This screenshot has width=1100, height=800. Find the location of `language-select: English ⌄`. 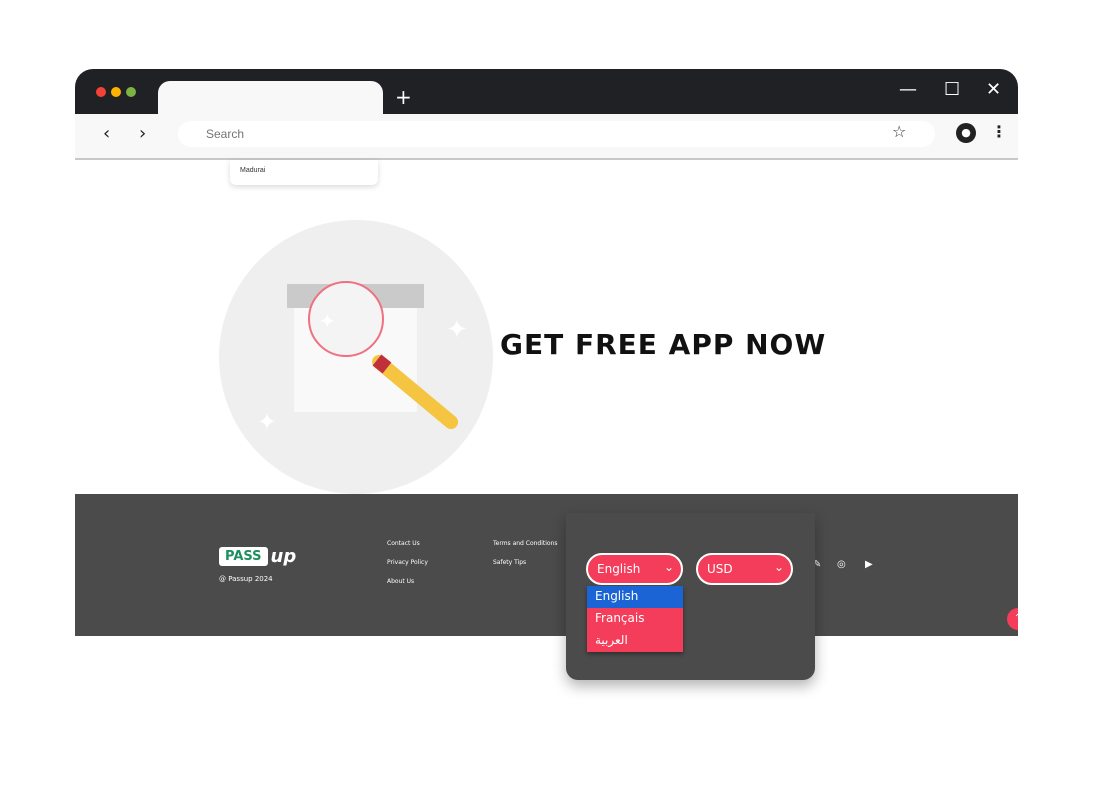

language-select: English ⌄ is located at coordinates (634, 569).